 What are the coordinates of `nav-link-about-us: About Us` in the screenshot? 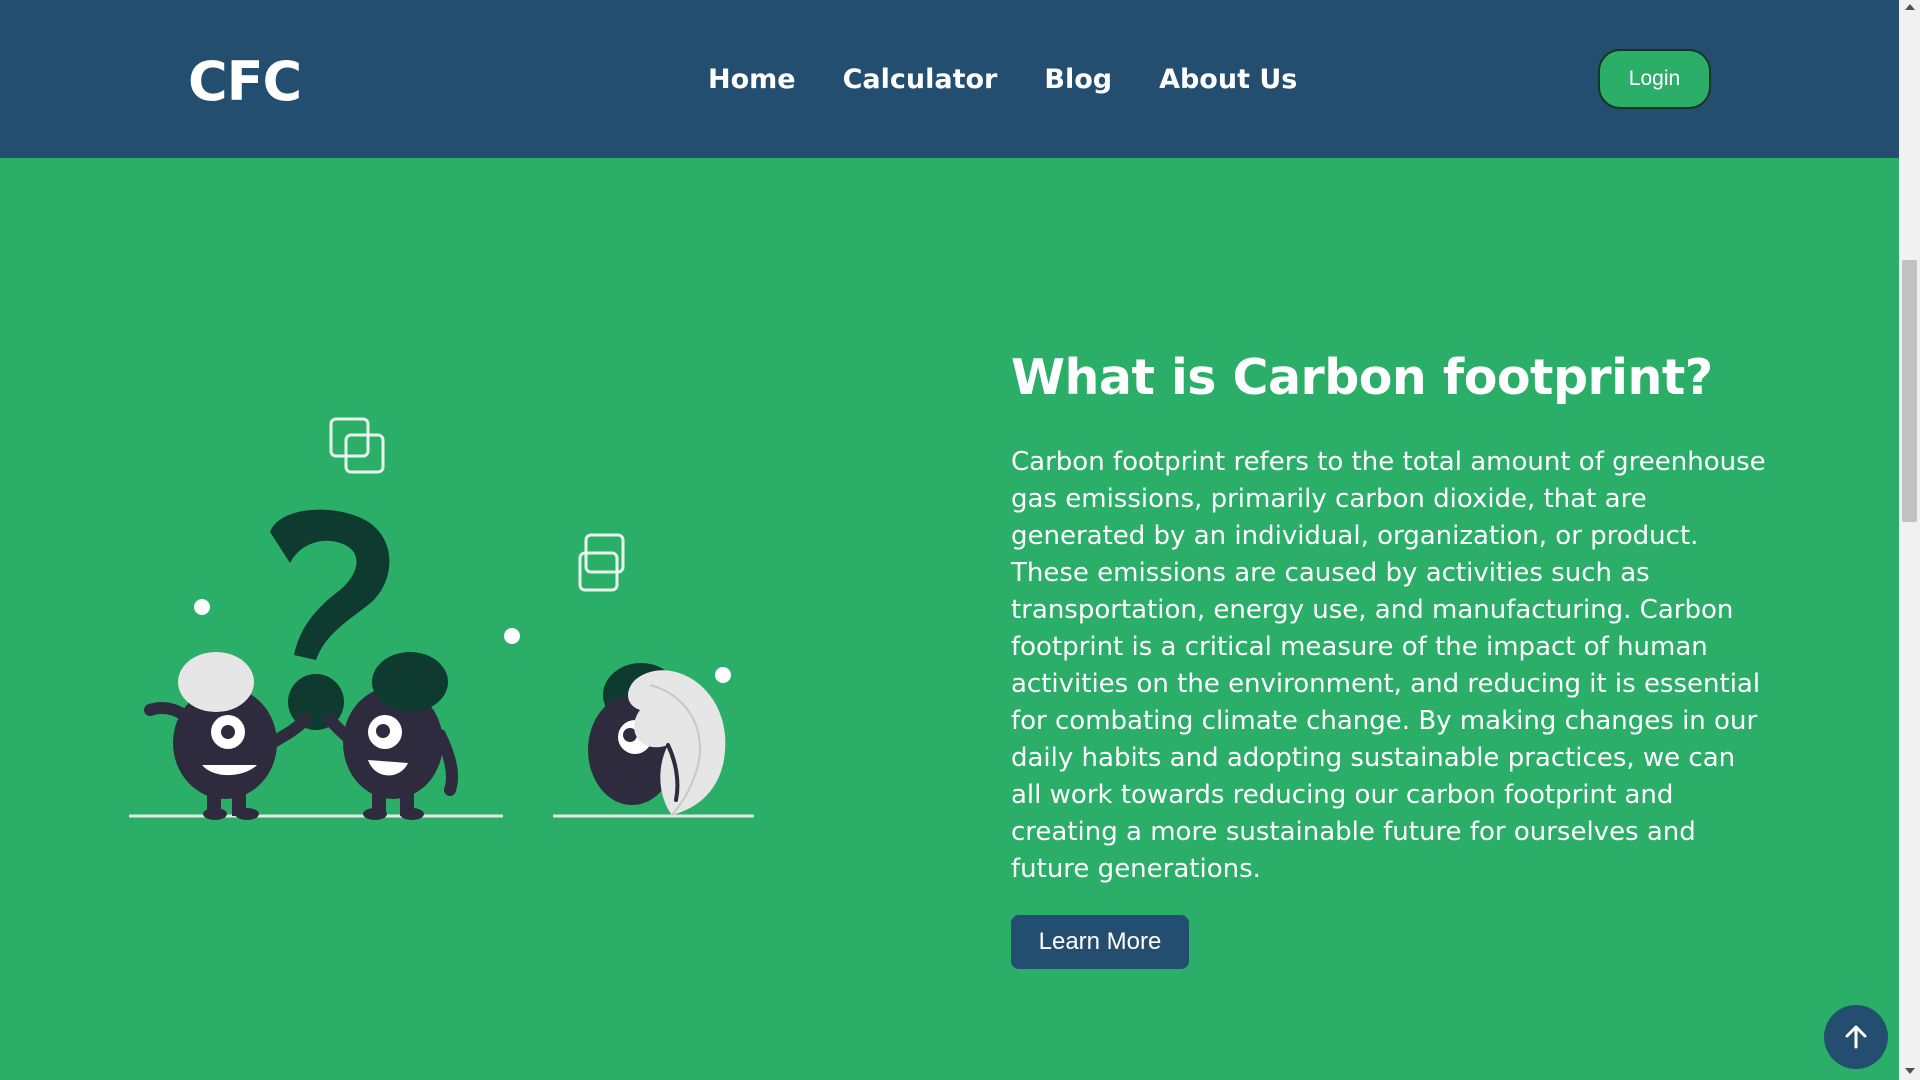 It's located at (1228, 80).